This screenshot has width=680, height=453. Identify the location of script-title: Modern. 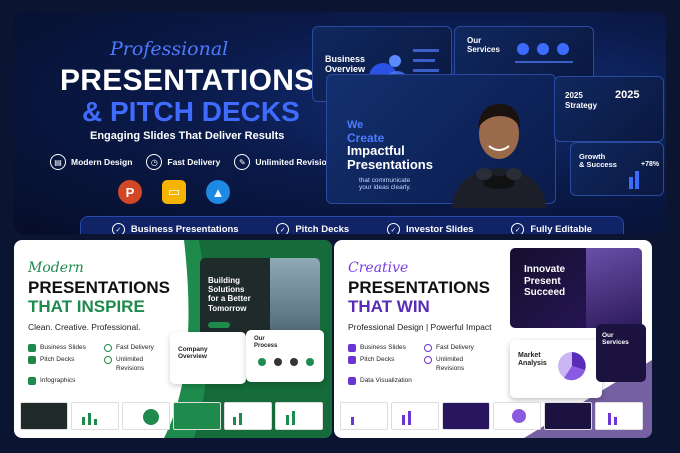
(56, 268).